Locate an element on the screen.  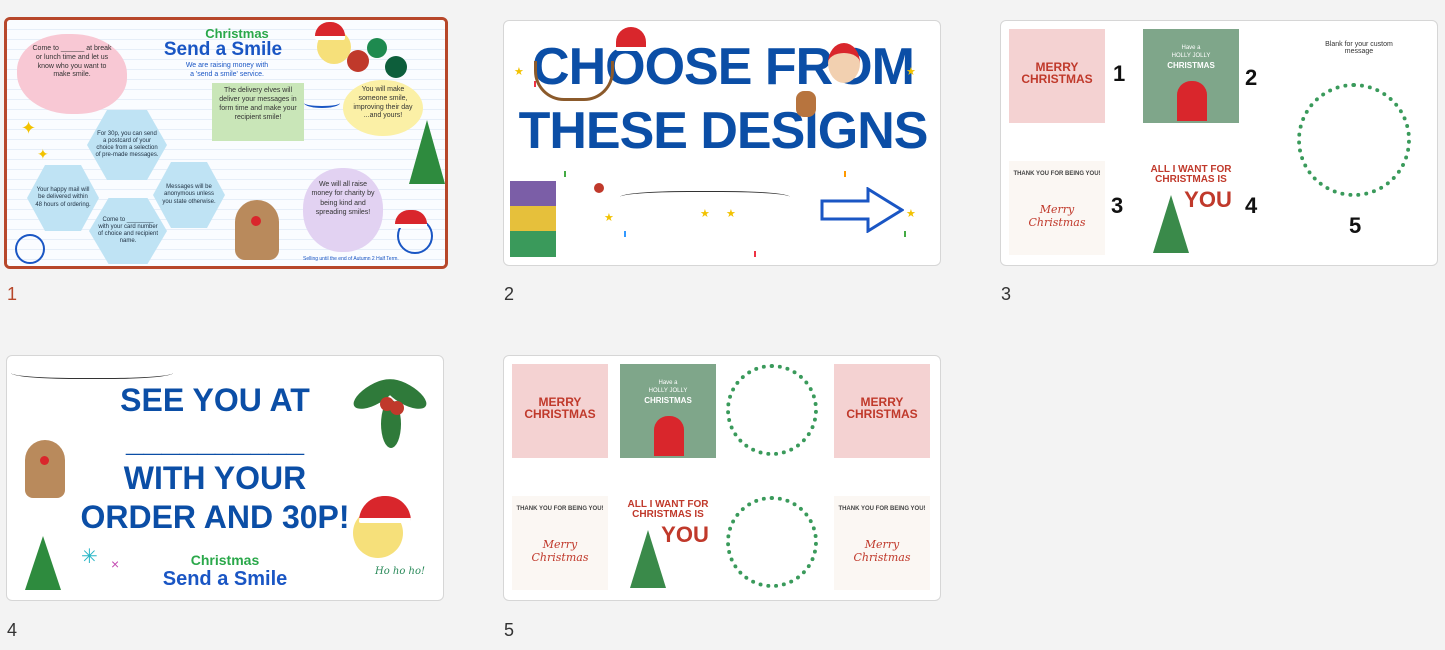
label-4: 4 is located at coordinates (1251, 205).